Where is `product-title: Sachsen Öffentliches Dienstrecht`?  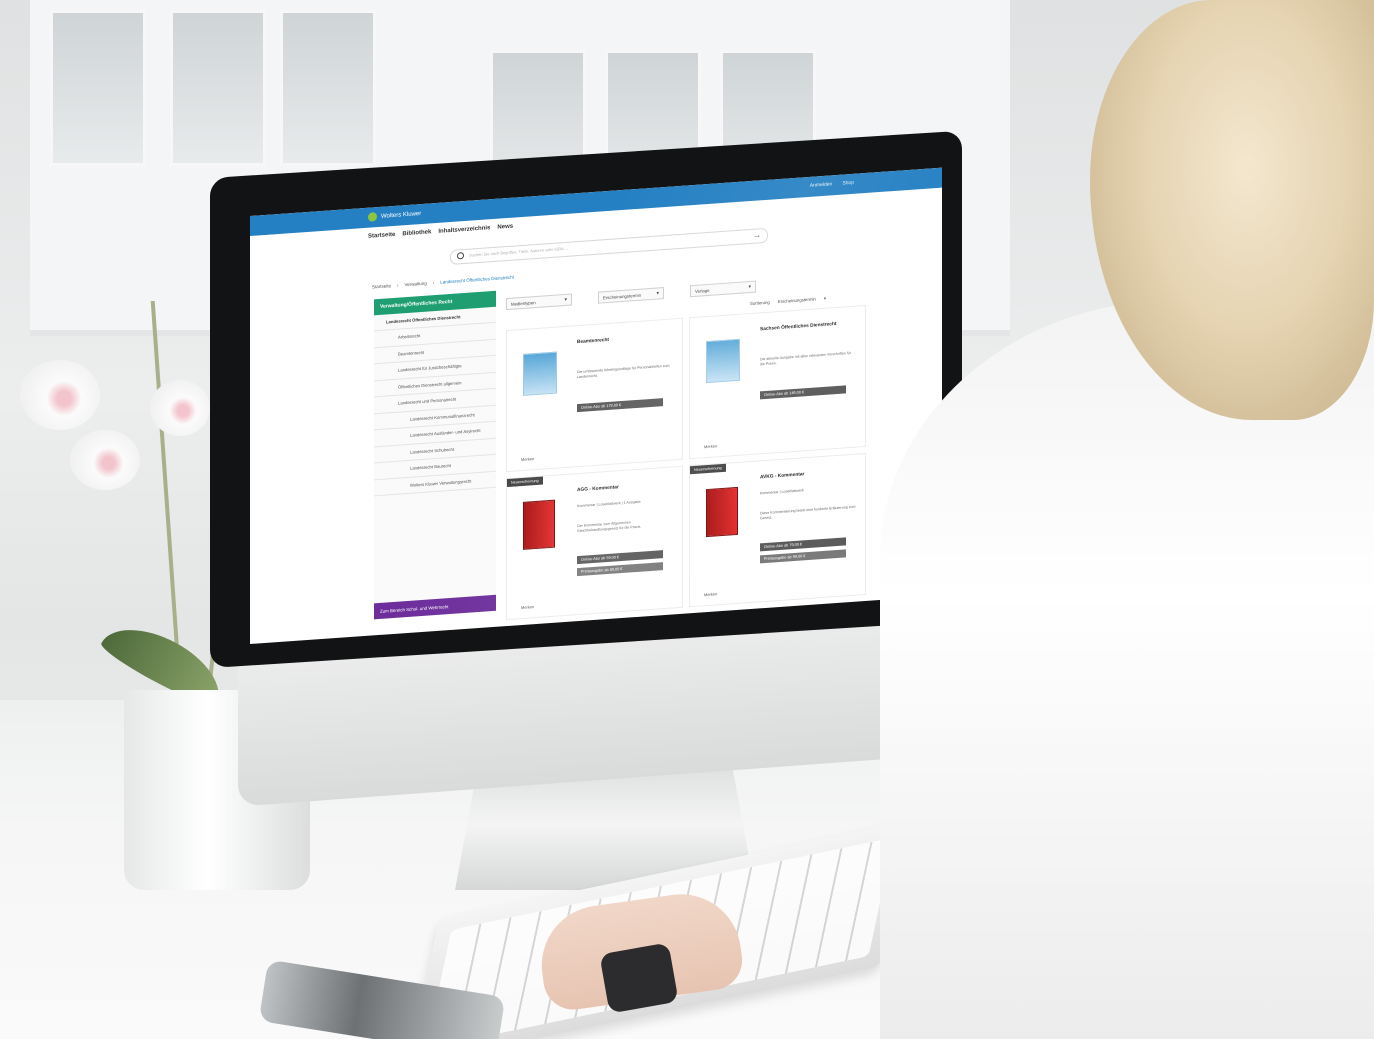
product-title: Sachsen Öffentliches Dienstrecht is located at coordinates (798, 327).